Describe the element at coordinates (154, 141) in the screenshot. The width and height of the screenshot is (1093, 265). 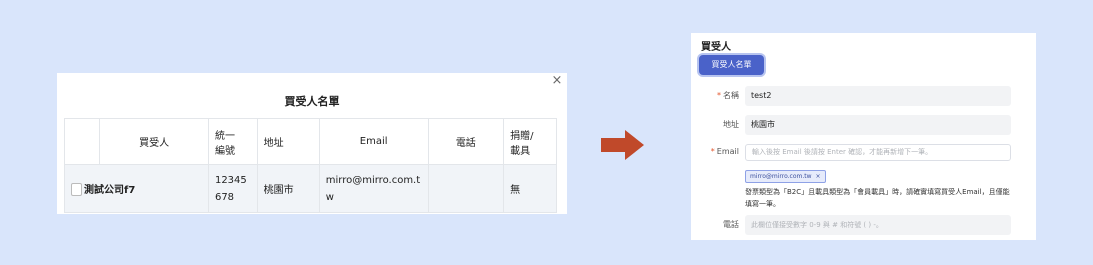
I see `header-buyer: 買受人` at that location.